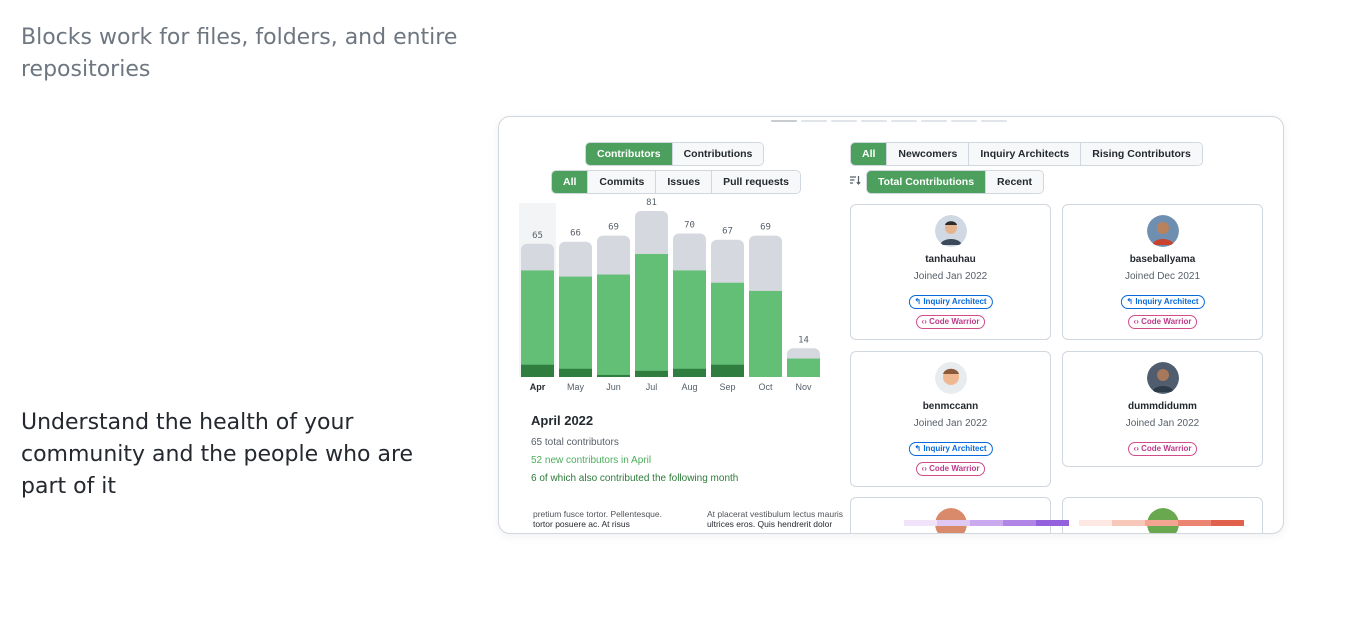 The image size is (1348, 624). What do you see at coordinates (591, 460) in the screenshot?
I see `summary-new-contributors: 52 new contributors in April` at bounding box center [591, 460].